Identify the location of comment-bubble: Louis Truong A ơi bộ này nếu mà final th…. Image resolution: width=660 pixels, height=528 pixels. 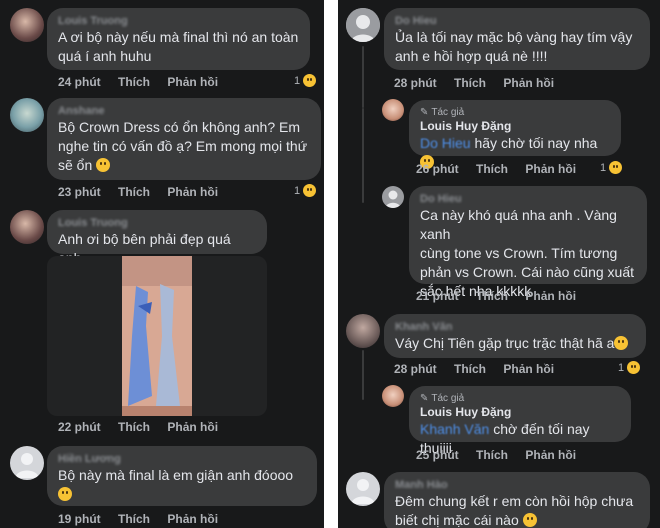
(178, 39).